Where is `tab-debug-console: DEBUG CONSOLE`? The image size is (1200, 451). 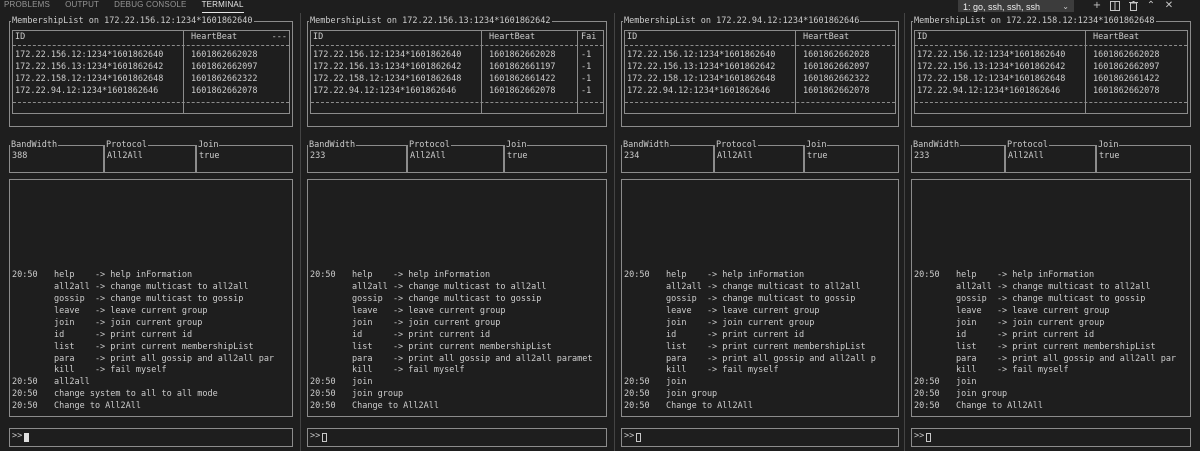
tab-debug-console: DEBUG CONSOLE is located at coordinates (150, 6).